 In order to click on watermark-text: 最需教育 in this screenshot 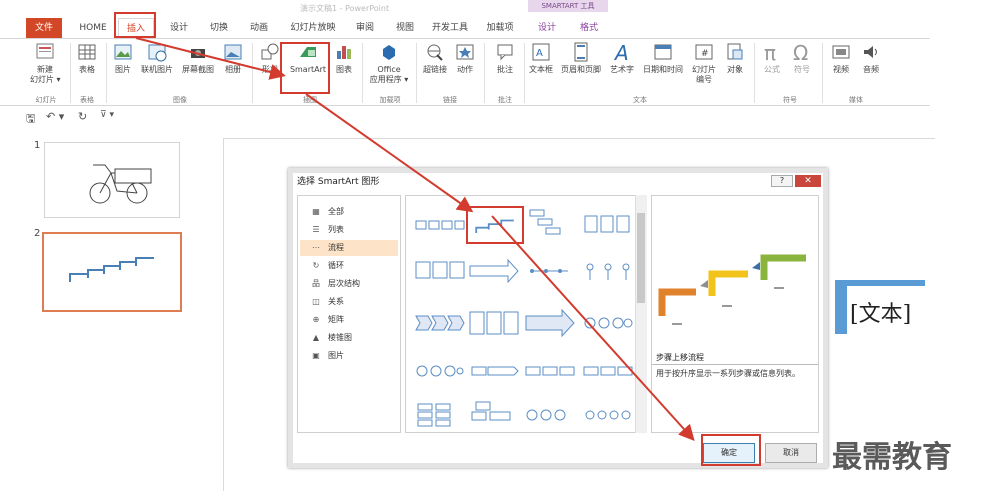, I will do `click(892, 457)`.